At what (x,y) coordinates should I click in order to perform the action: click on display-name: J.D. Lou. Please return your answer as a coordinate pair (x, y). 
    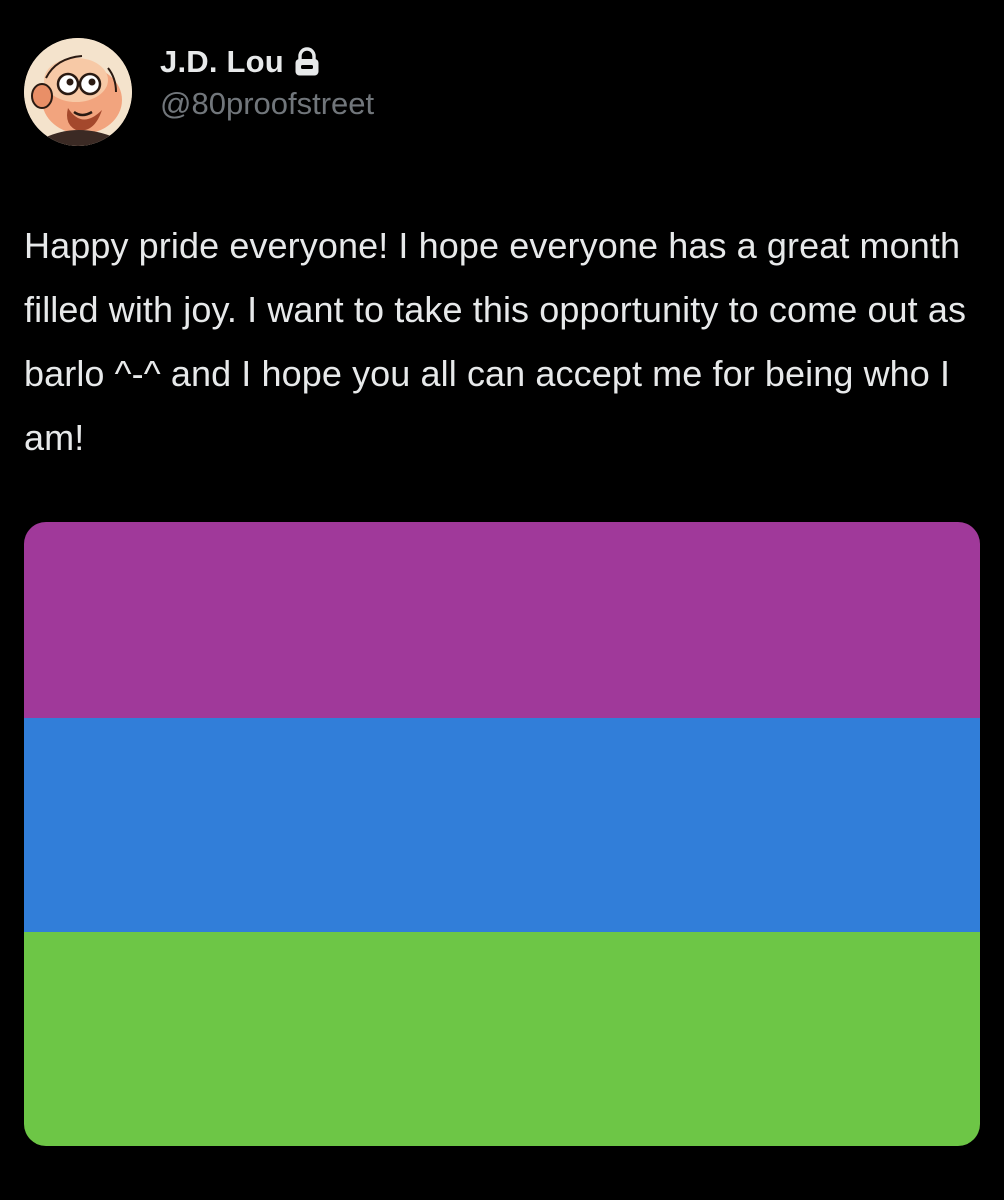
    Looking at the image, I should click on (222, 62).